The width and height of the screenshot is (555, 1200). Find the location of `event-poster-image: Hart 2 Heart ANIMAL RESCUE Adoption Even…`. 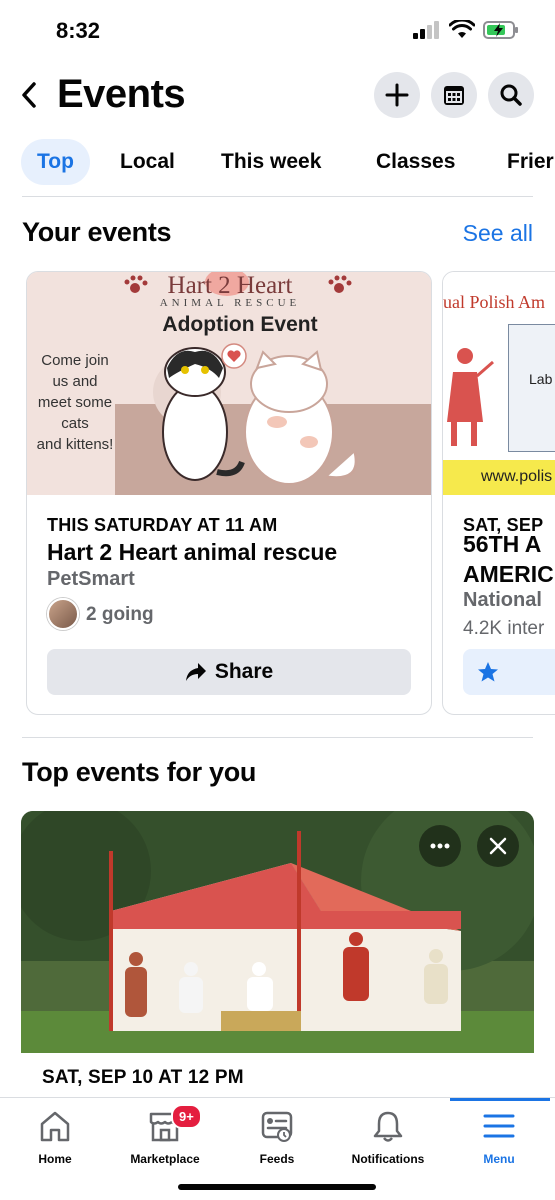

event-poster-image: Hart 2 Heart ANIMAL RESCUE Adoption Even… is located at coordinates (229, 383).